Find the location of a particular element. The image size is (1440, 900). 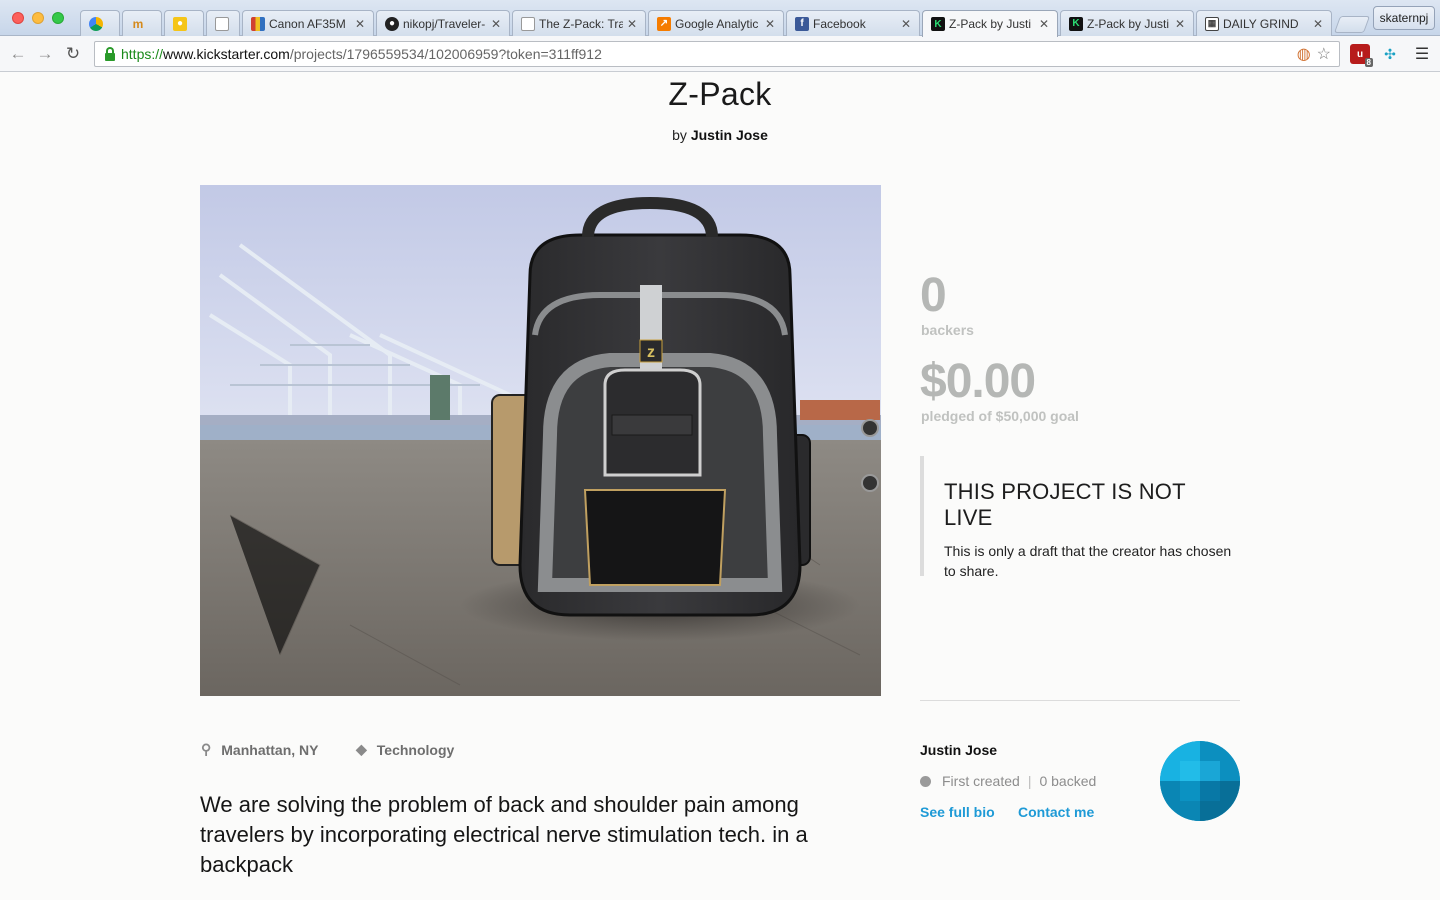

tab-title: Canon AF35M is located at coordinates (307, 23).